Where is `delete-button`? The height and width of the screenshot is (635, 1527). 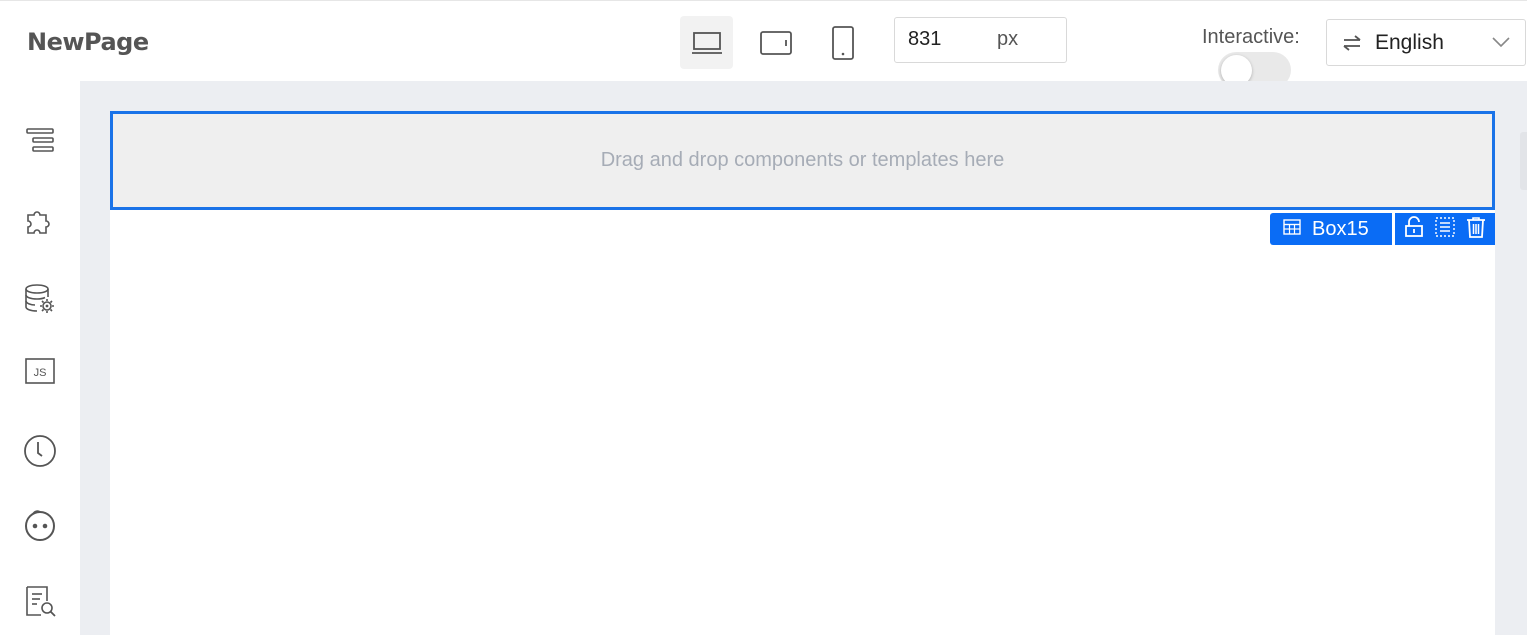 delete-button is located at coordinates (1476, 229).